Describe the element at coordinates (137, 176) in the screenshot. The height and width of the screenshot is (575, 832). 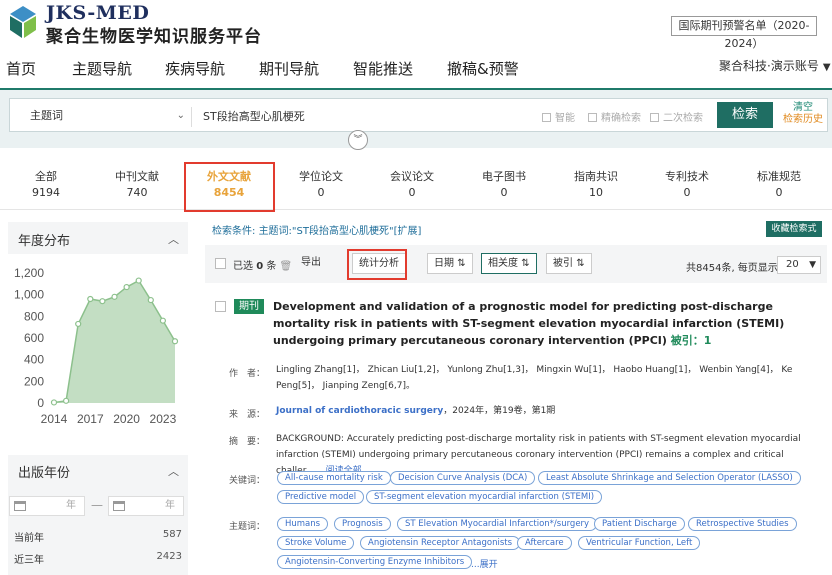
I see `tab-label: 中刊文献` at that location.